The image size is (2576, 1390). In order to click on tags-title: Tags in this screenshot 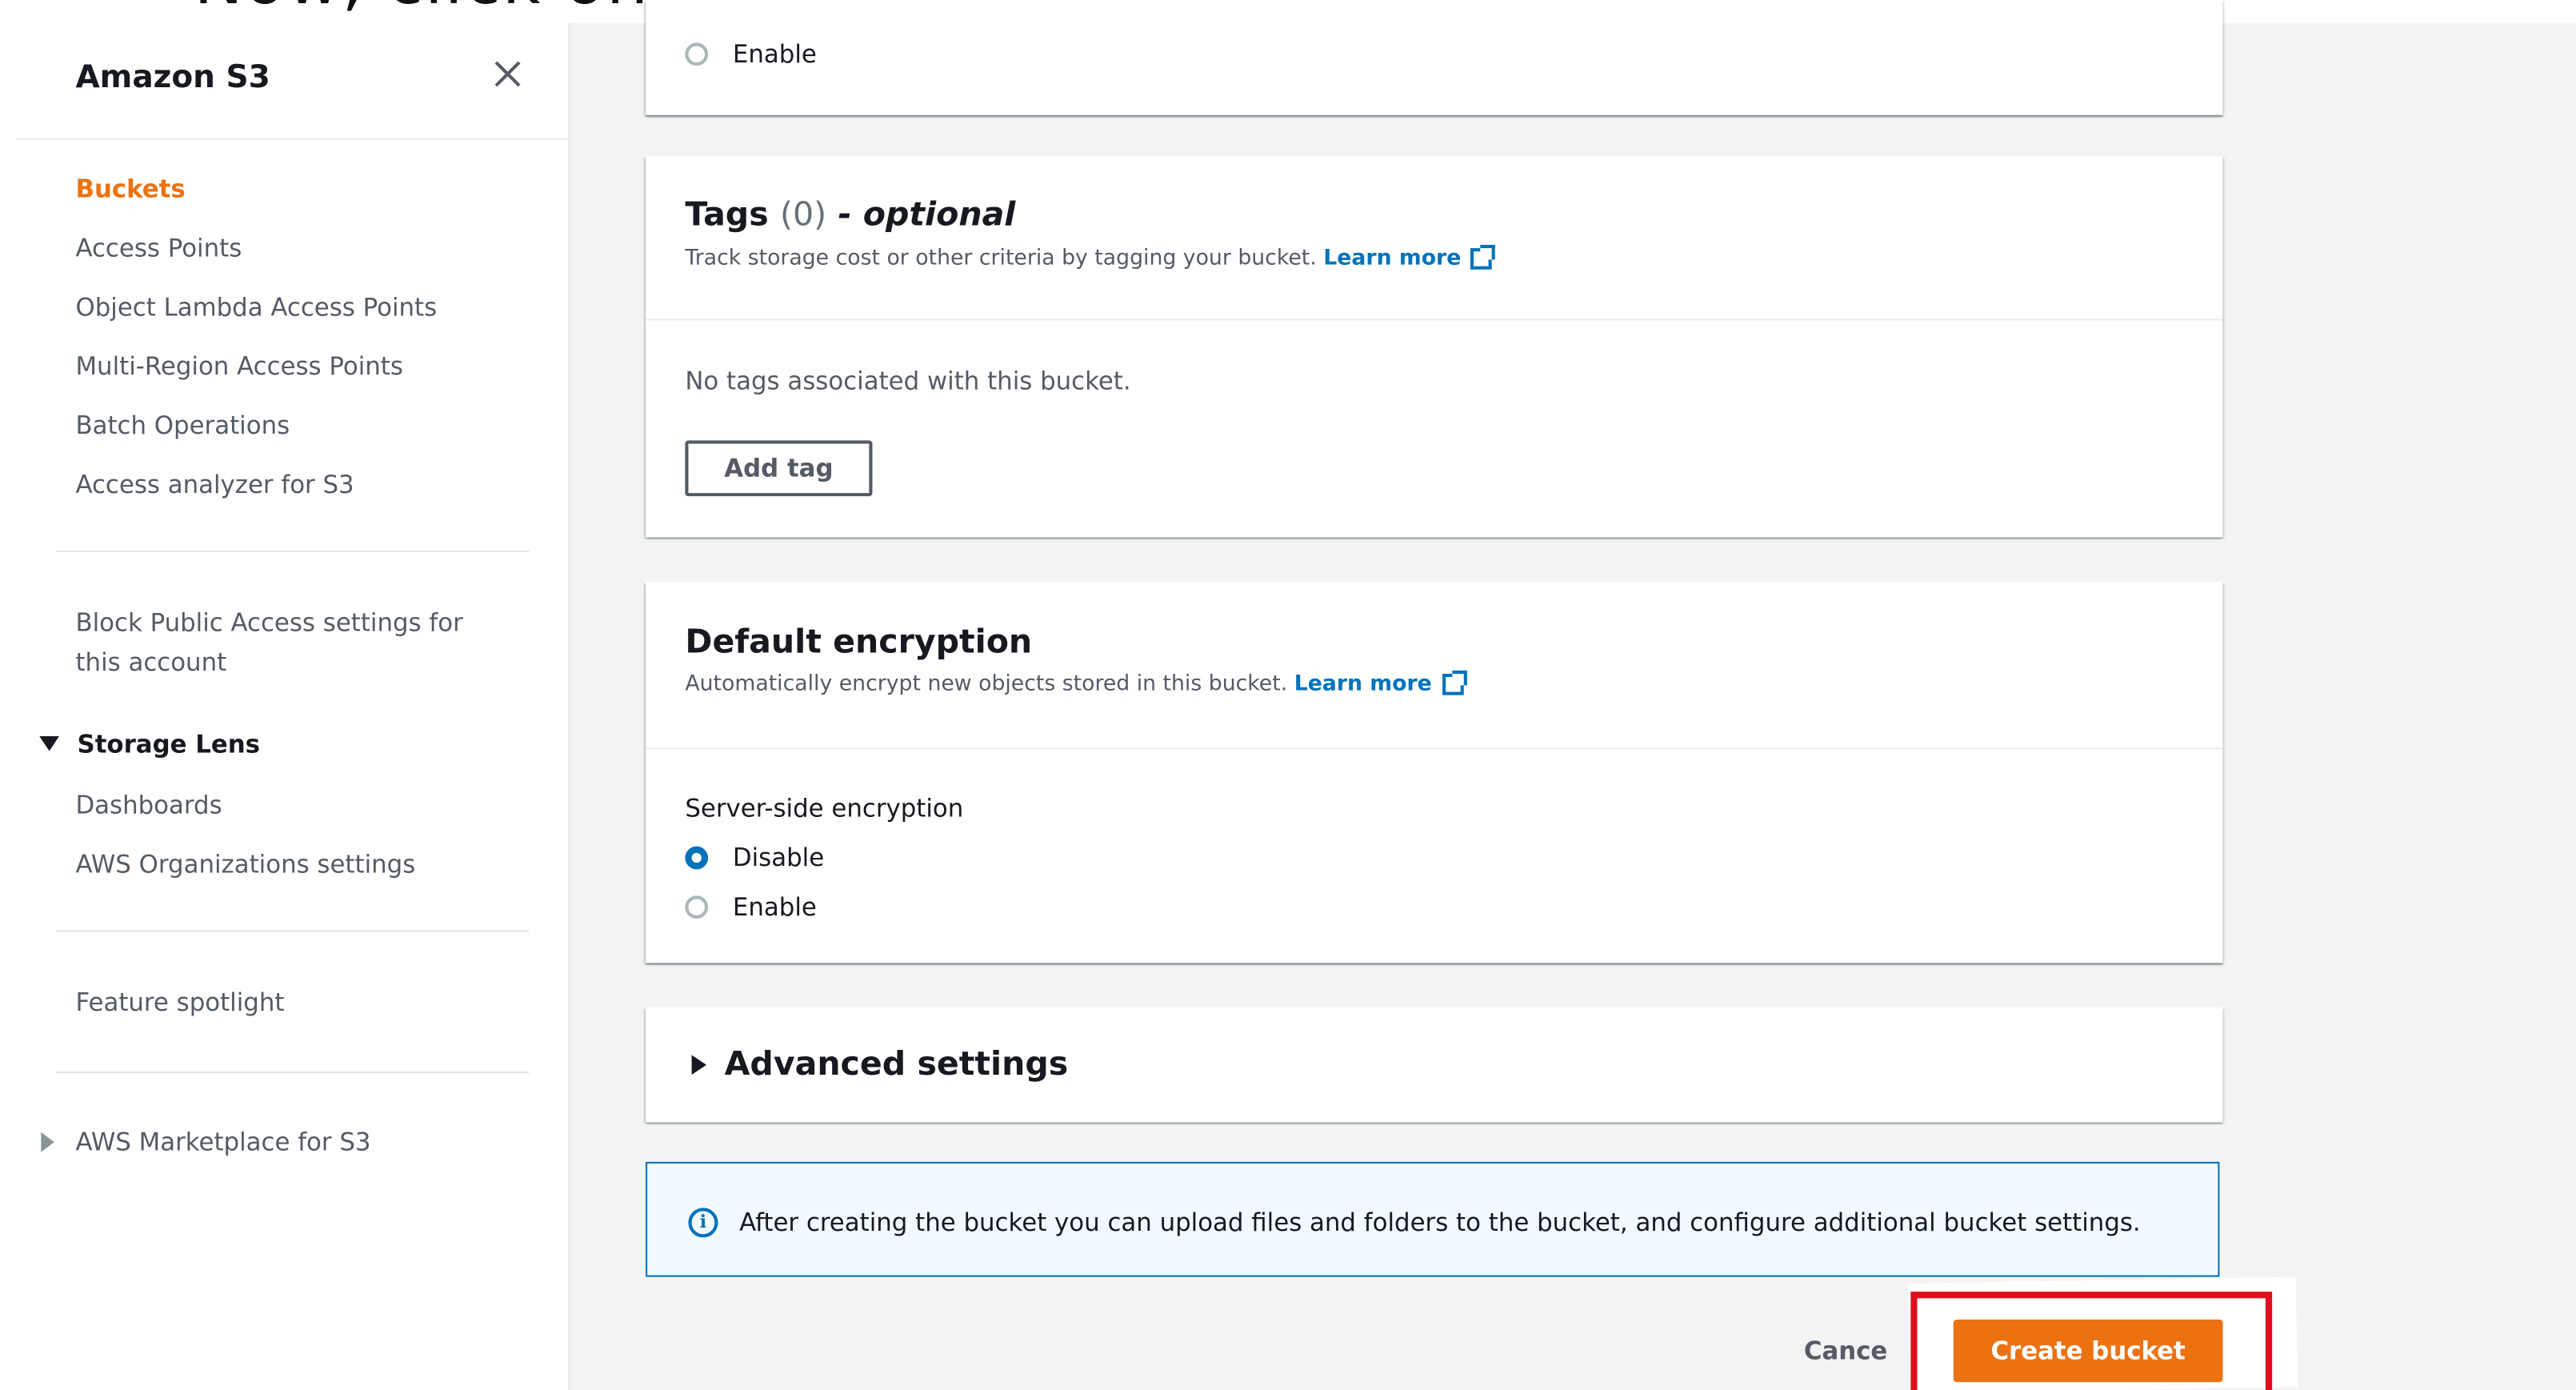, I will do `click(727, 214)`.